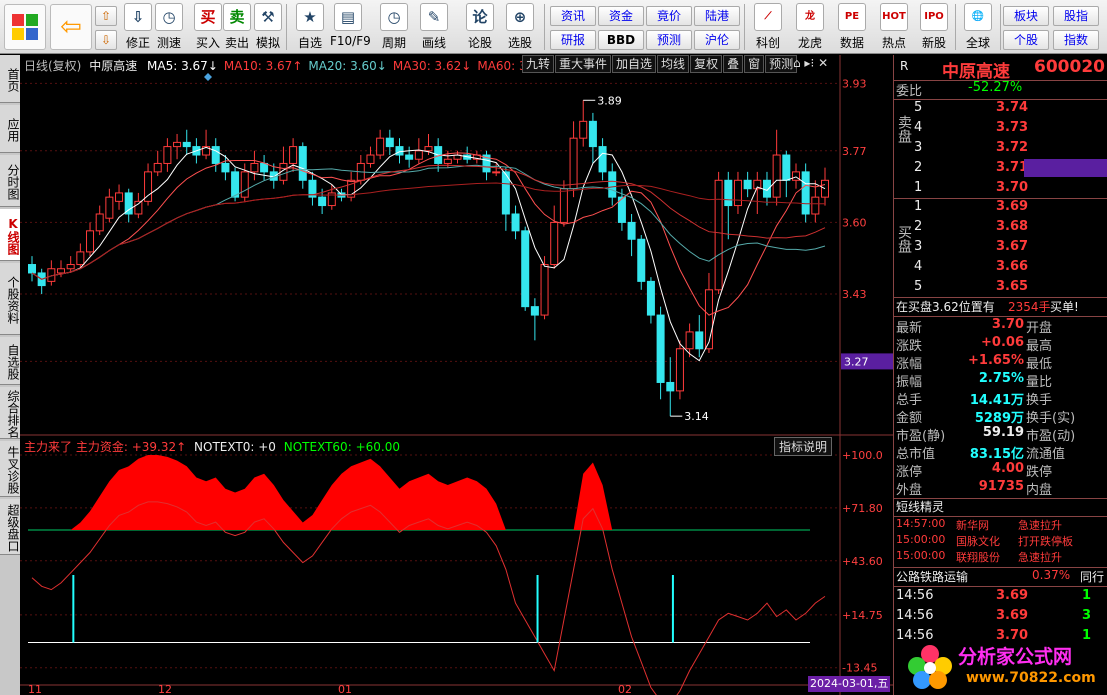 The width and height of the screenshot is (1107, 695). Describe the element at coordinates (669, 16) in the screenshot. I see `toolbar-small-2: 竟价` at that location.